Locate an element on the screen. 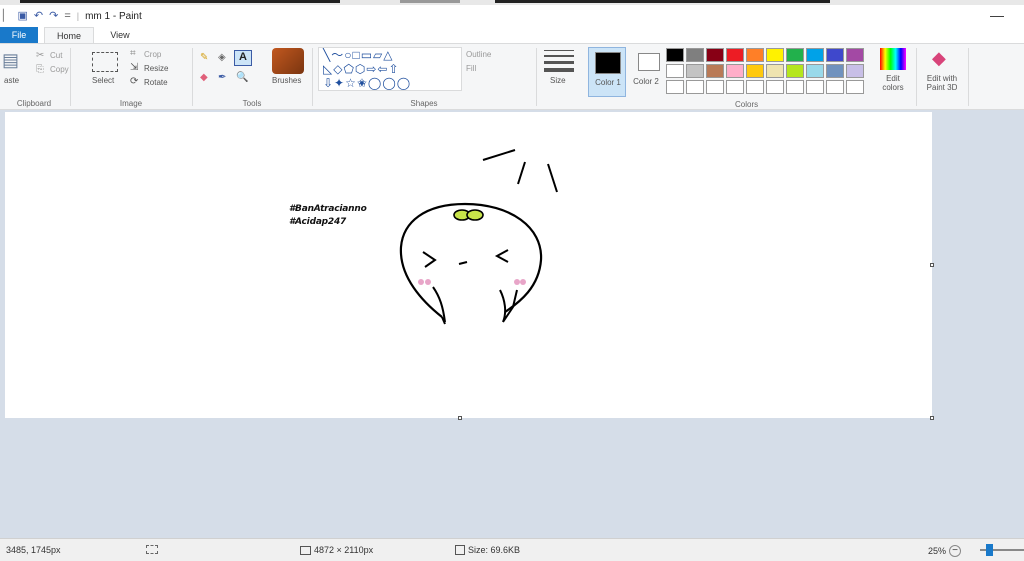 Image resolution: width=1024 pixels, height=561 pixels. quick-access-toolbar: ▏ ▣ ↶ ↷ = | is located at coordinates (39, 16).